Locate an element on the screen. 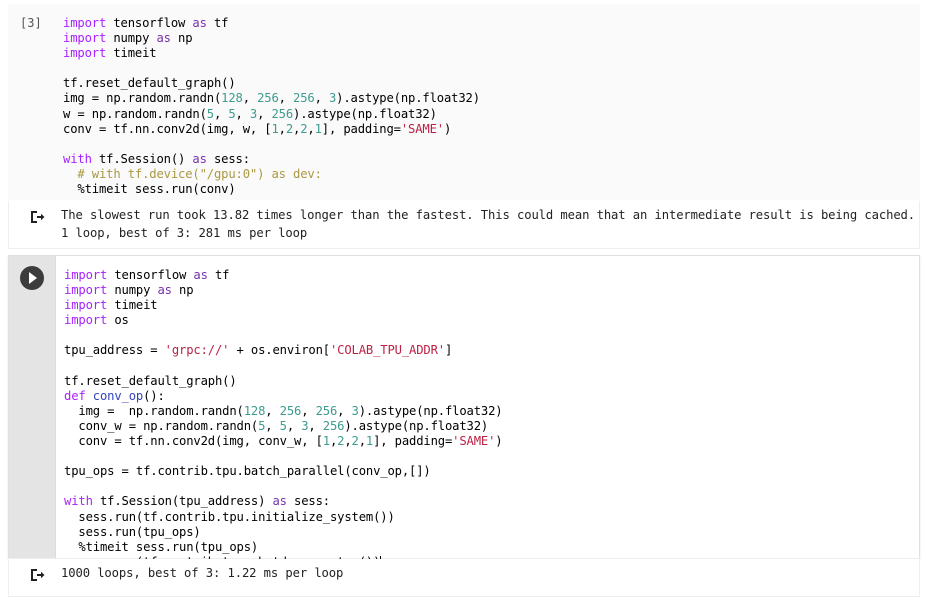 This screenshot has width=928, height=612. code-line: %timeit sess.run(tpu_ops) is located at coordinates (489, 547).